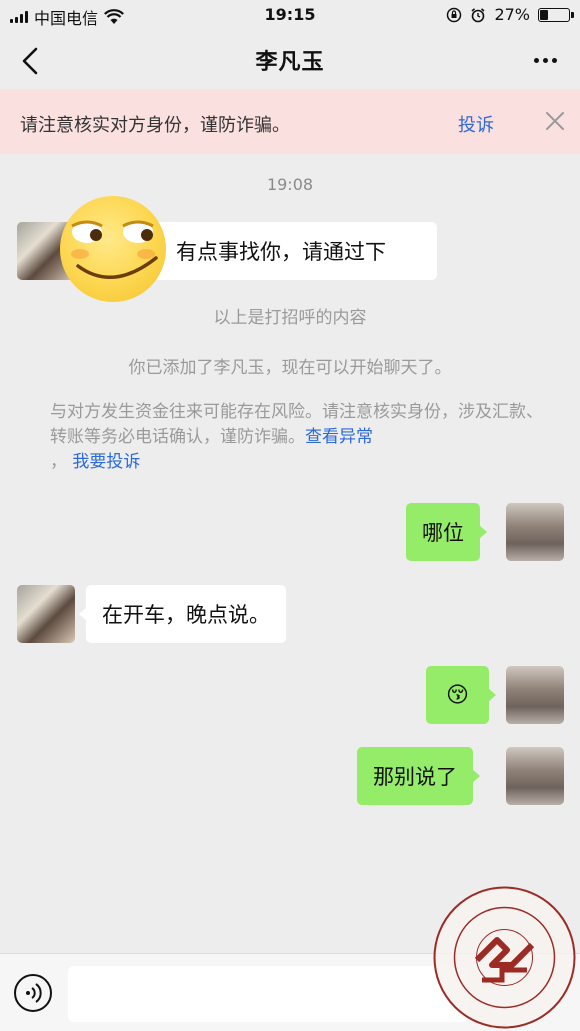 The height and width of the screenshot is (1031, 580). Describe the element at coordinates (443, 533) in the screenshot. I see `message-text: 哪位` at that location.